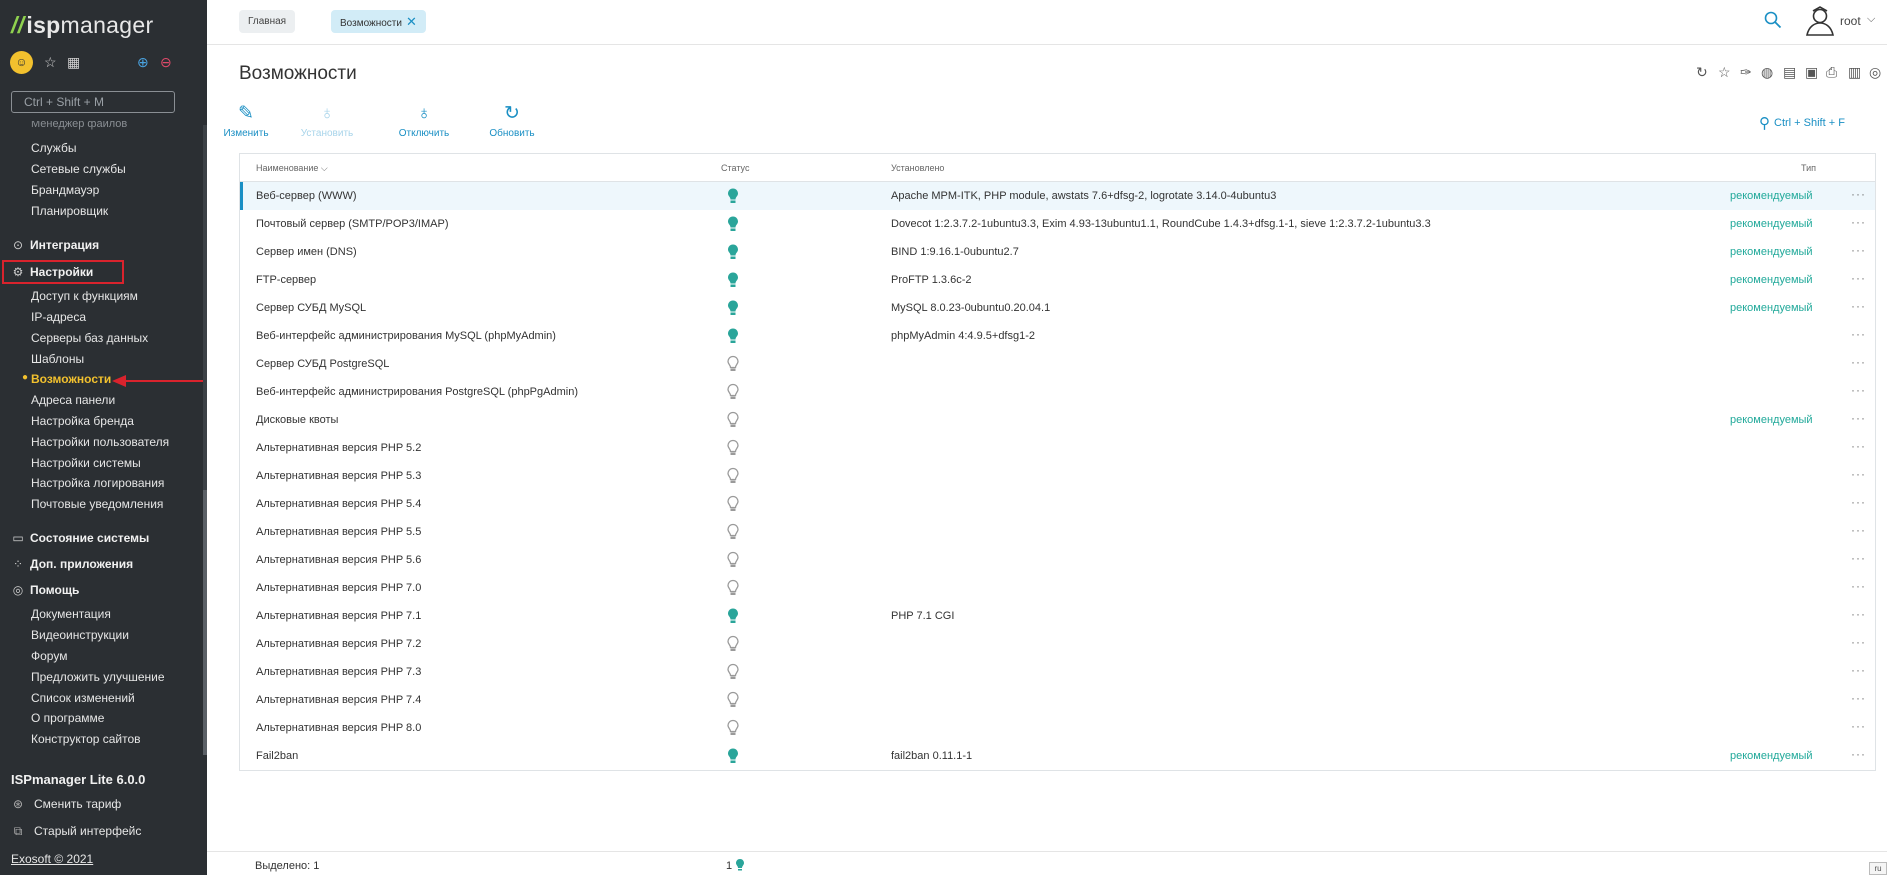 This screenshot has width=1887, height=875. I want to click on table-row: Альтернативная версия PHP 5.2 ···, so click(1057, 448).